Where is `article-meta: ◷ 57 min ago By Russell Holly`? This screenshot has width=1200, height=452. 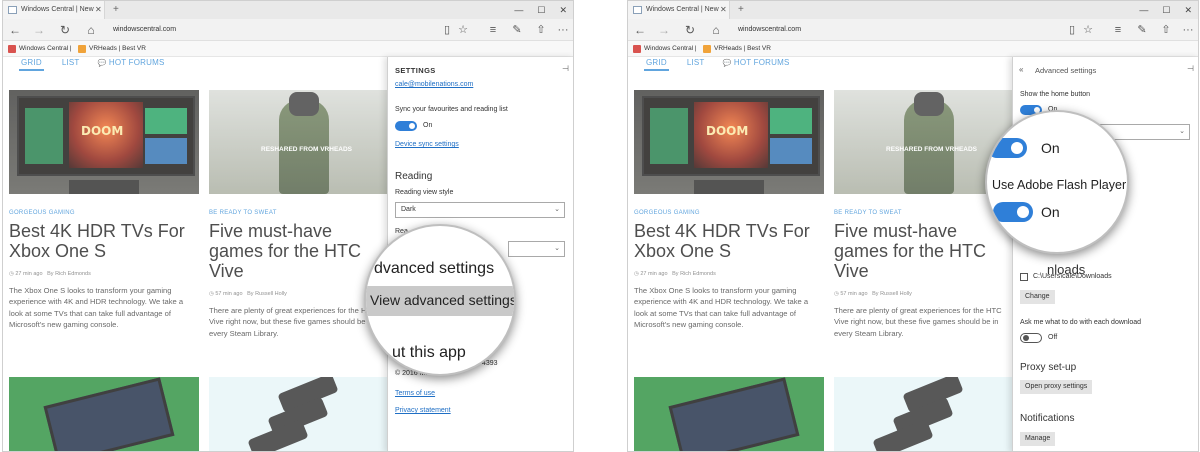
article-meta: ◷ 57 min ago By Russell Holly is located at coordinates (873, 294).